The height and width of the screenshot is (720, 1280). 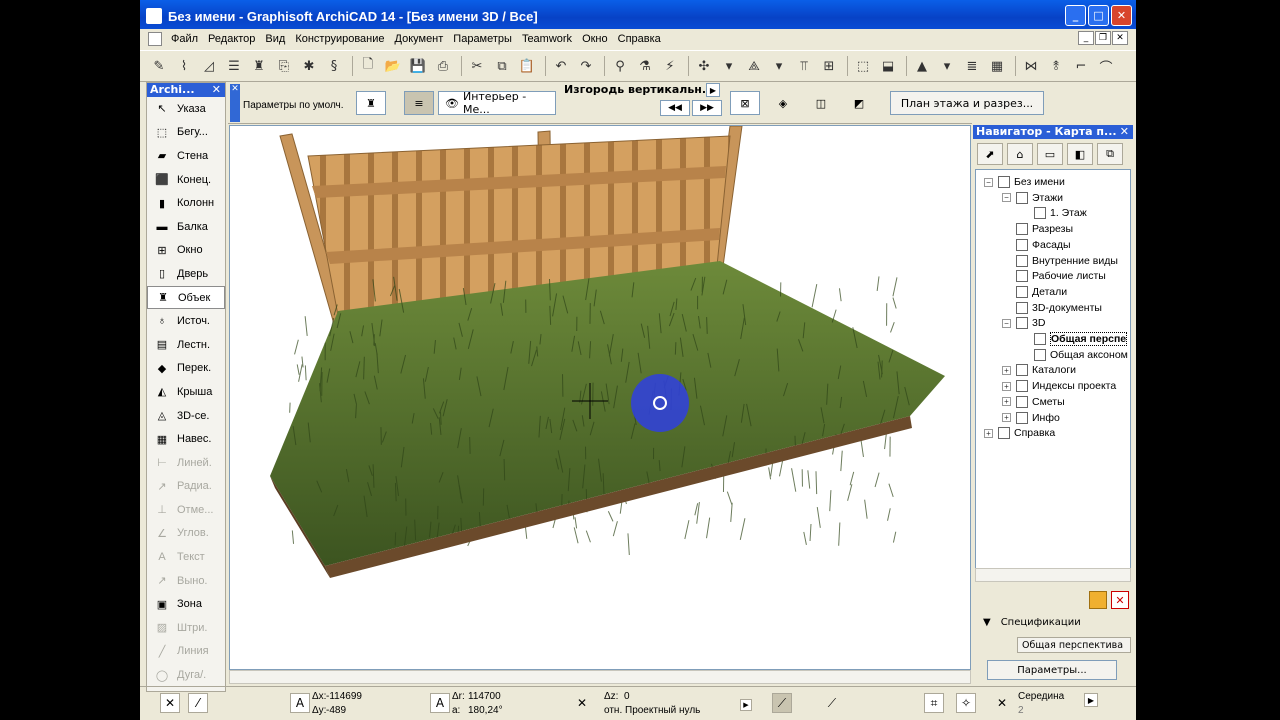 What do you see at coordinates (186, 604) in the screenshot?
I see `tool-zone: ▣ Зона` at bounding box center [186, 604].